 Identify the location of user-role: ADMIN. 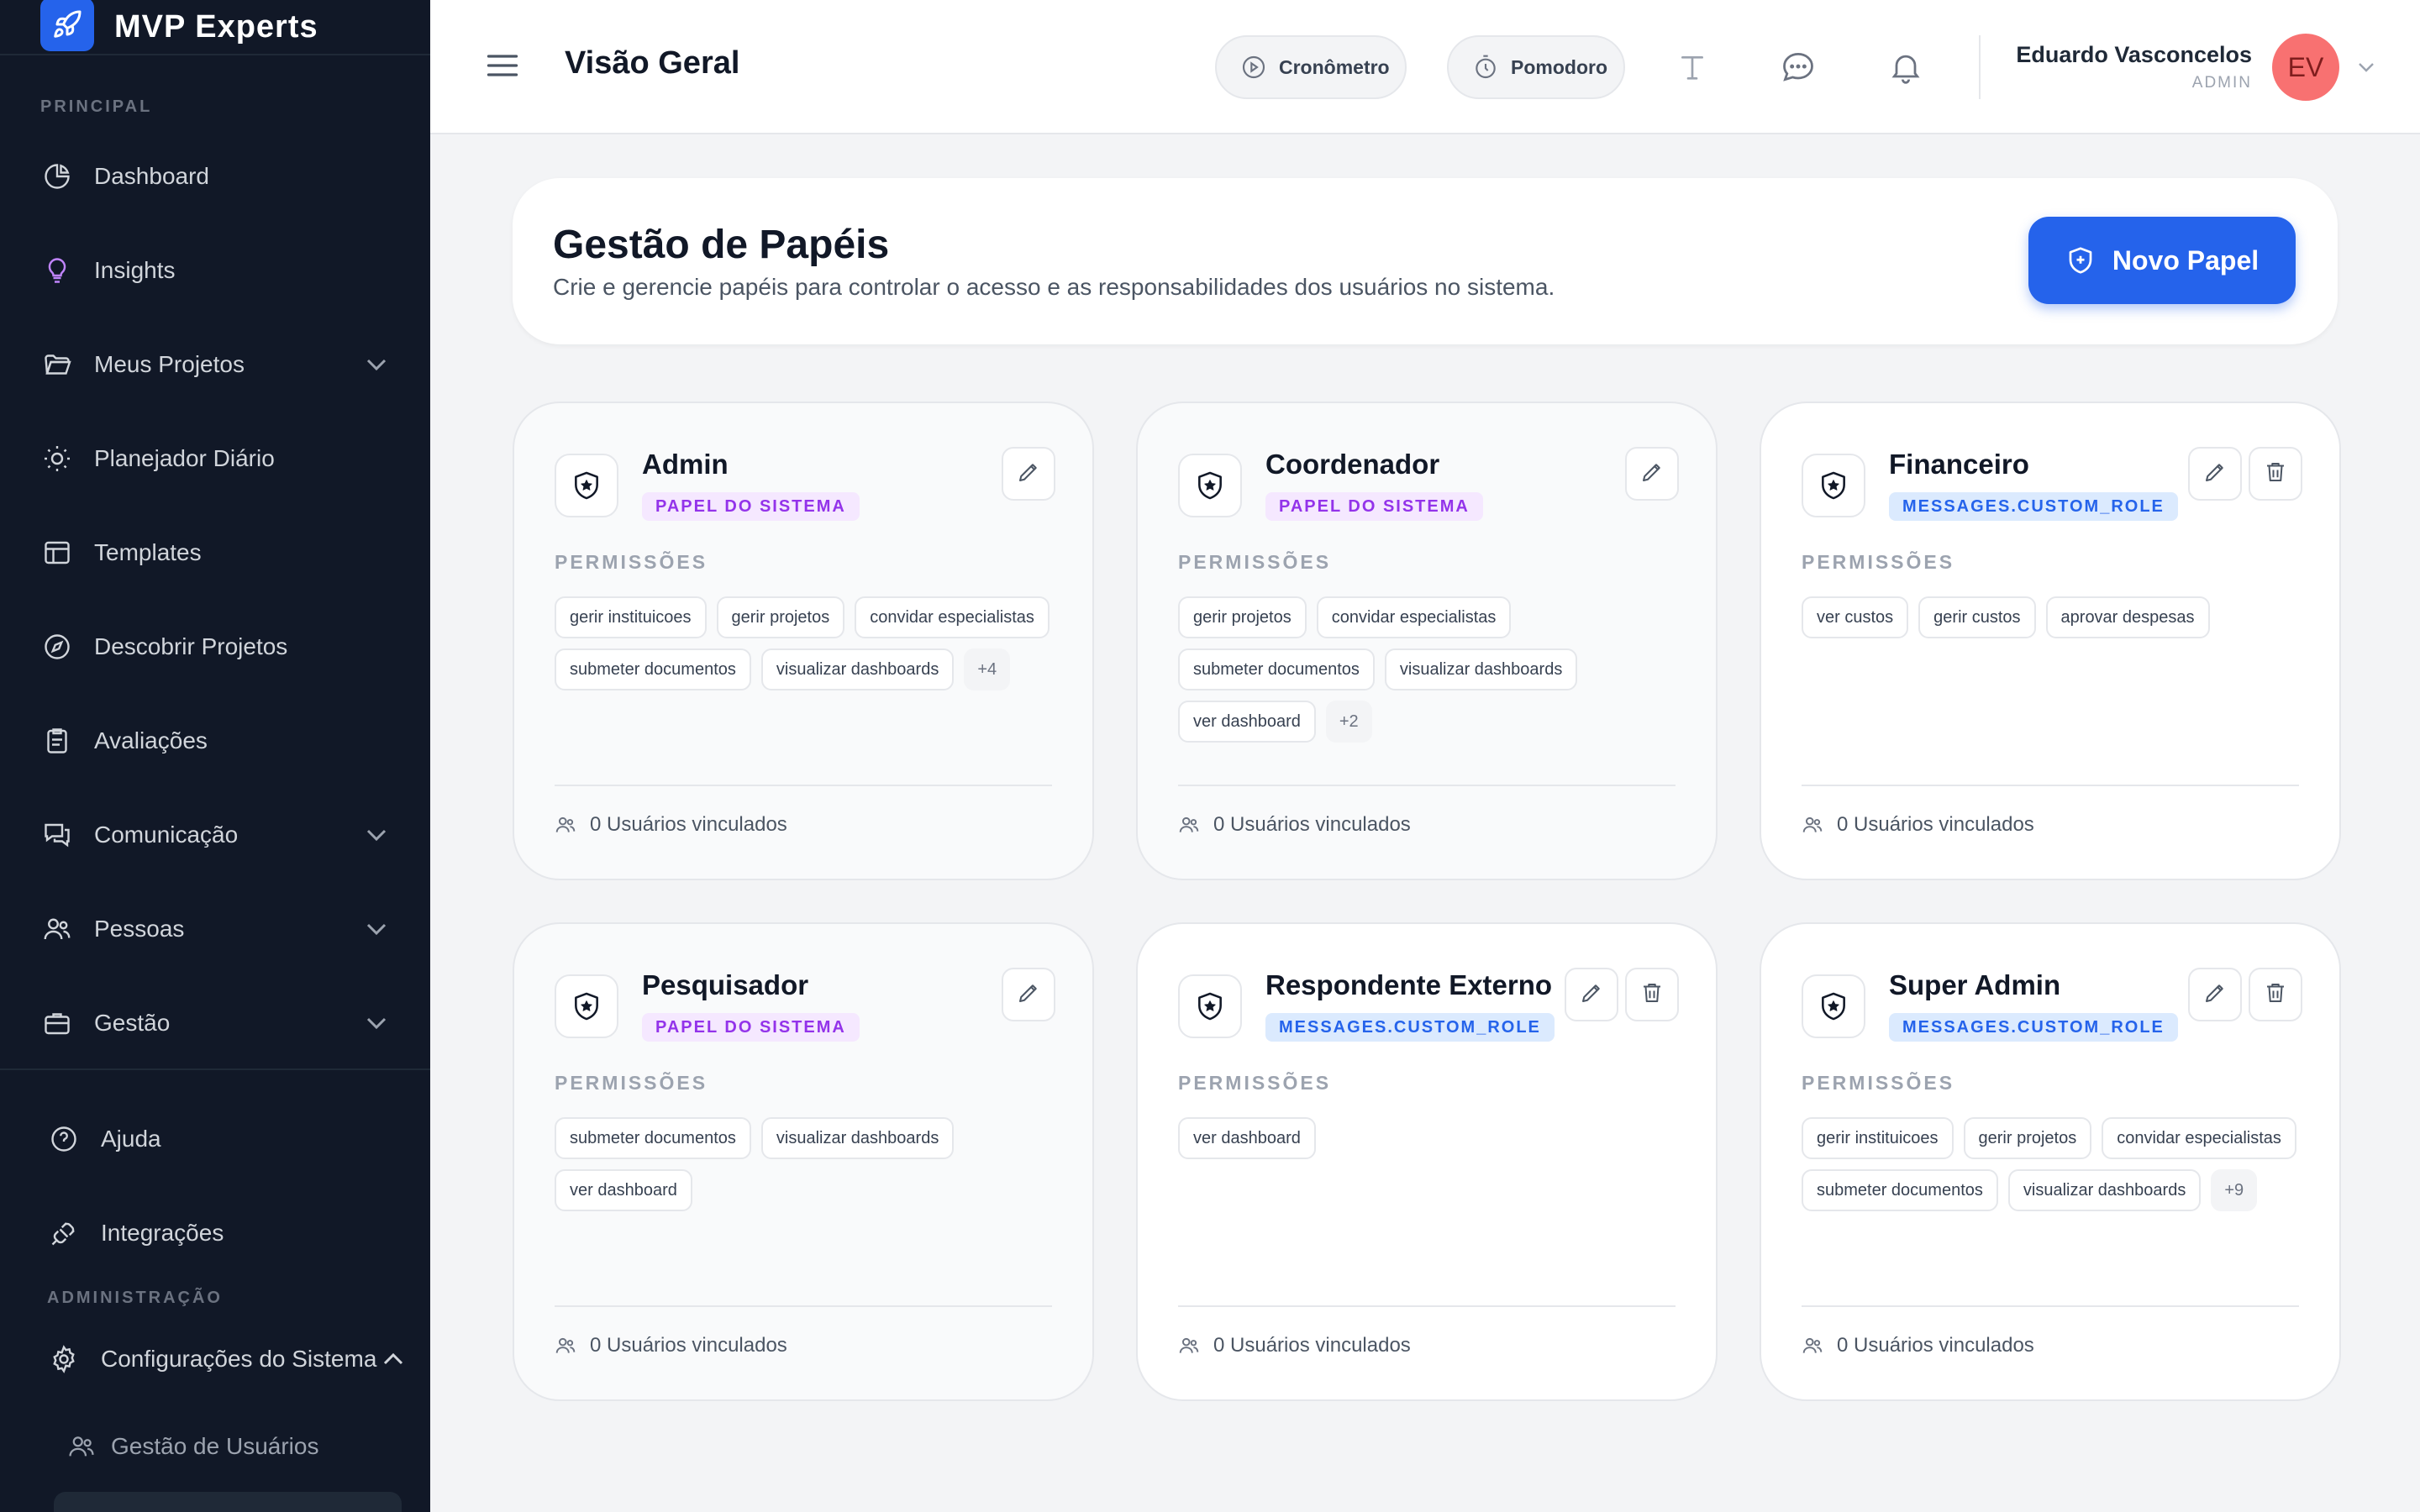
(2221, 83).